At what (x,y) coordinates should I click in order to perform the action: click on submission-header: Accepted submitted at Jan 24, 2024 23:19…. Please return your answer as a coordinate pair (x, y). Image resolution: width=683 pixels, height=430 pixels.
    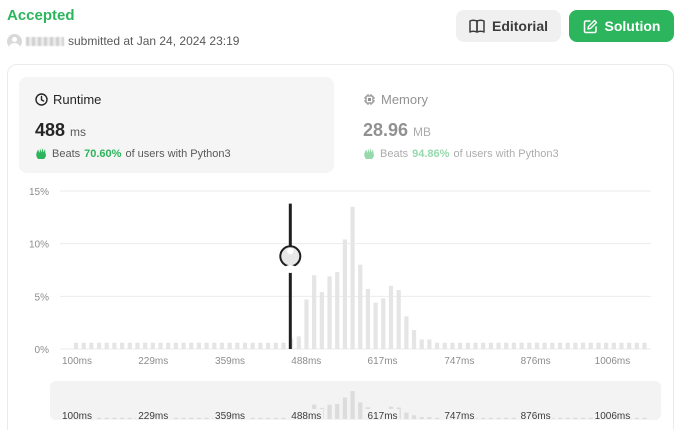
    Looking at the image, I should click on (341, 30).